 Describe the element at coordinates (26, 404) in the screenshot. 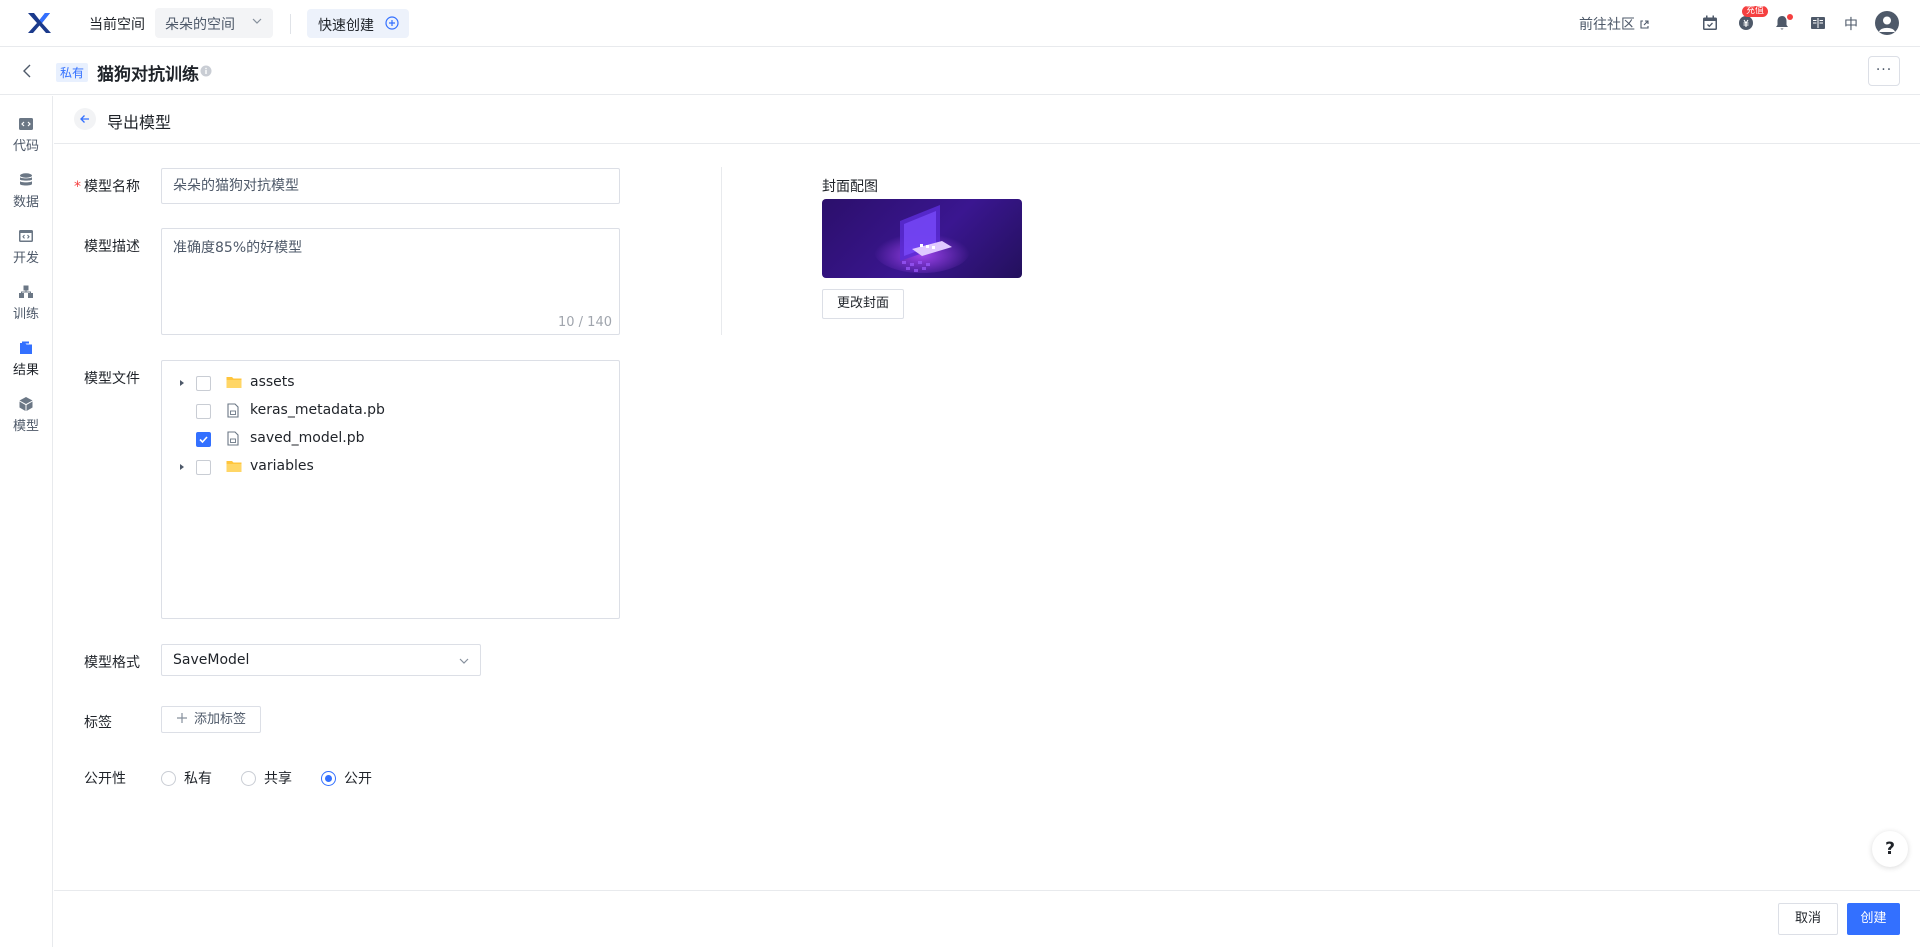

I see `model-icon` at that location.